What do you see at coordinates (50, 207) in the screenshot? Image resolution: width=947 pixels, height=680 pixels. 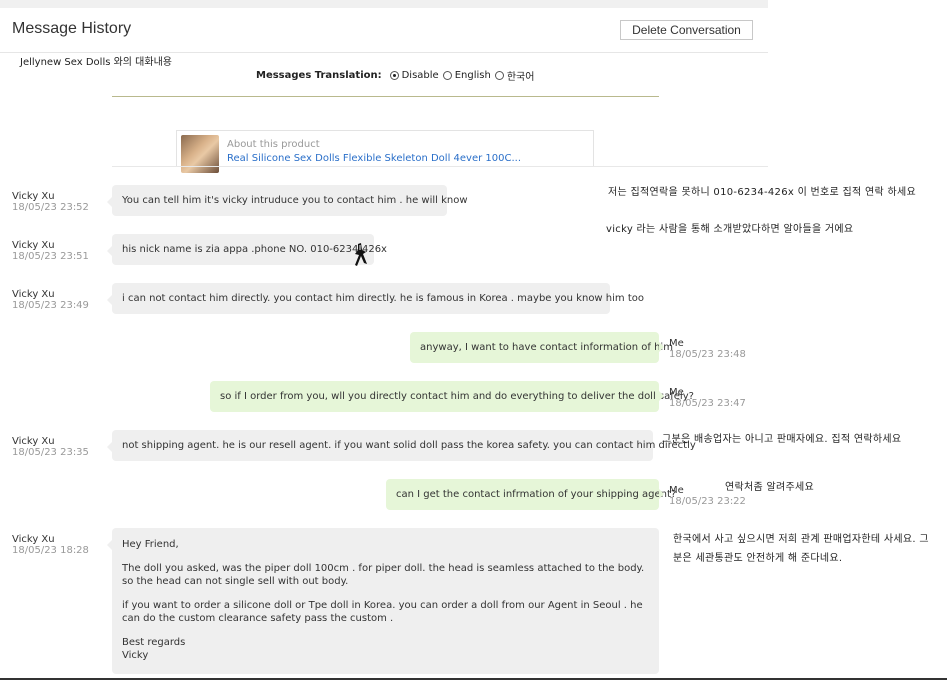 I see `message-timestamp: 18/05/23 23:52` at bounding box center [50, 207].